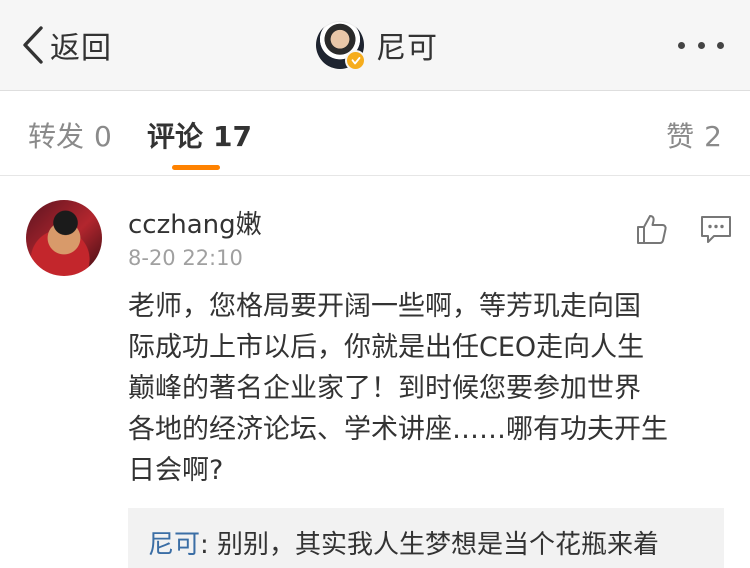  What do you see at coordinates (232, 136) in the screenshot?
I see `tab-comment-count: 17` at bounding box center [232, 136].